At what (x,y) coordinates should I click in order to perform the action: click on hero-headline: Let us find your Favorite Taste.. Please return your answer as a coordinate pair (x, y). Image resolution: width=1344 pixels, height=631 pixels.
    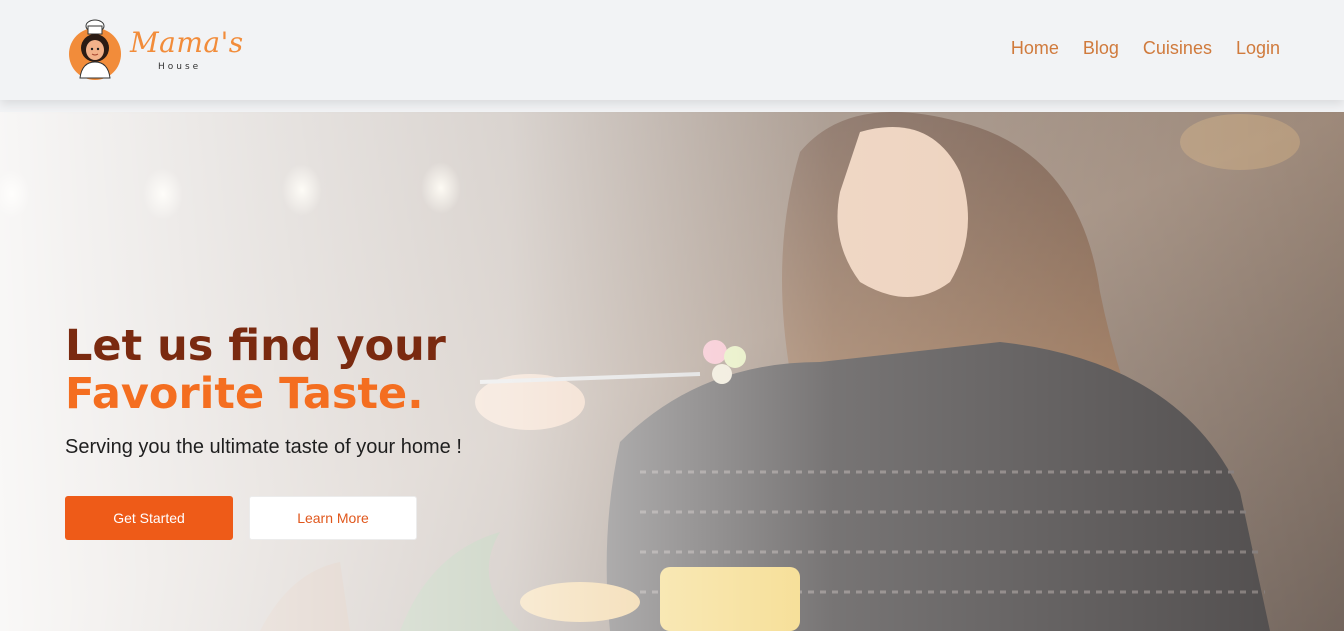
    Looking at the image, I should click on (325, 370).